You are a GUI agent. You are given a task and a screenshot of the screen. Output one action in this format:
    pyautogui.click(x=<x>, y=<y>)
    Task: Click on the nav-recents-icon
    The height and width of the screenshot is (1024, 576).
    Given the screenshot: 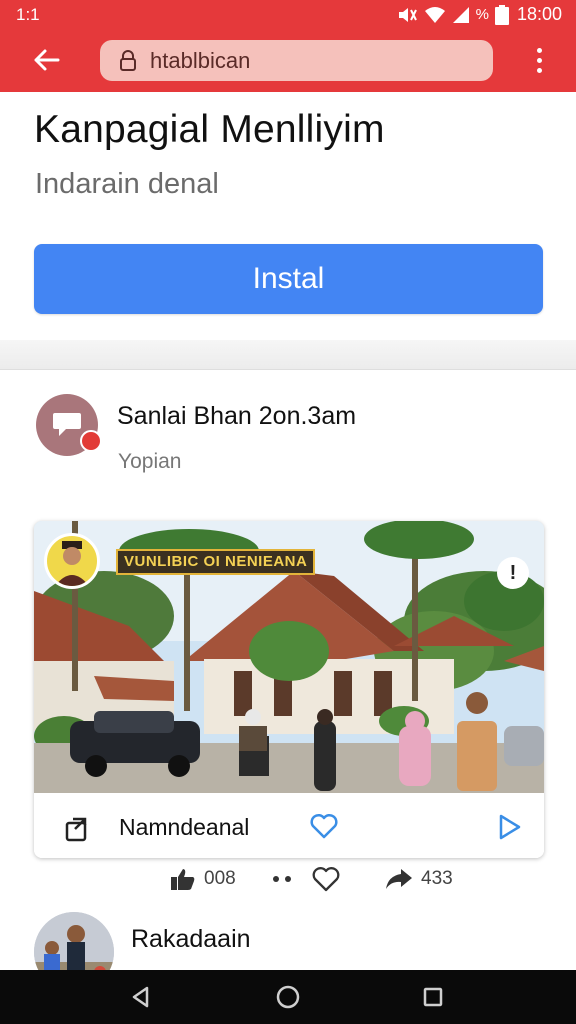 What is the action you would take?
    pyautogui.click(x=433, y=997)
    